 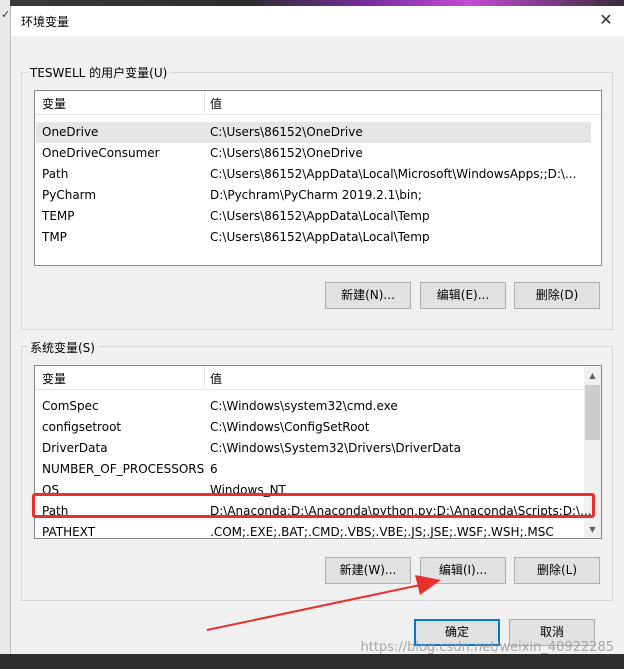 I want to click on table-row: OneDrive C:\Users\86152\OneDrive, so click(x=313, y=132).